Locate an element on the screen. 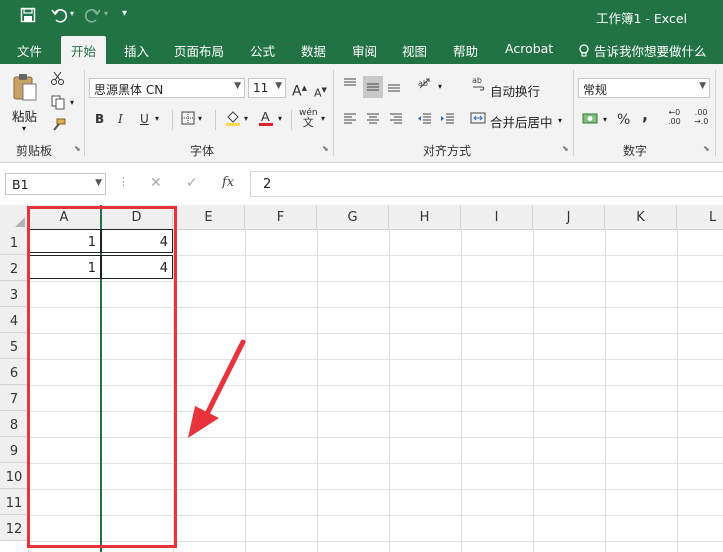 This screenshot has height=552, width=723. merge-center-button: 合并后居中 is located at coordinates (521, 121).